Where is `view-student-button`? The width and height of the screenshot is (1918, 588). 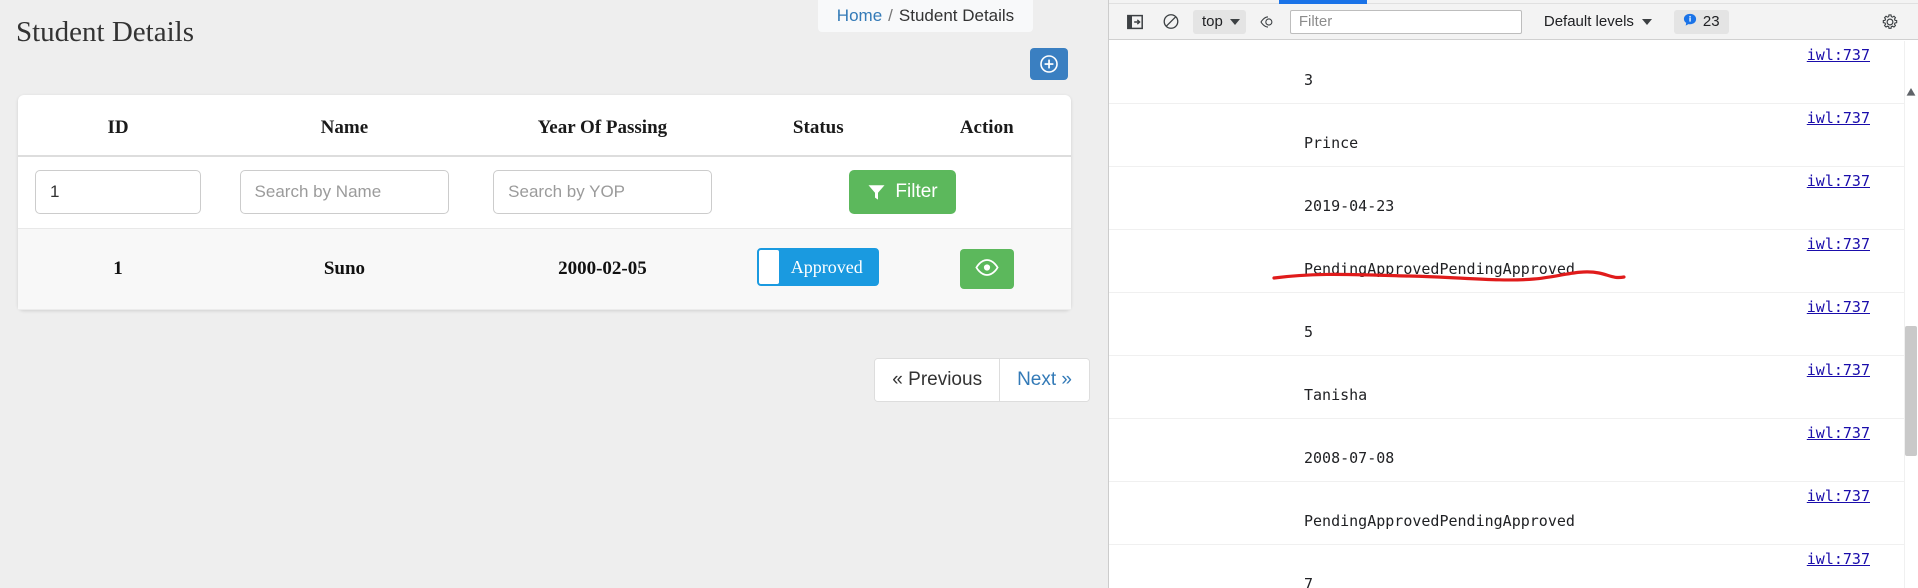
view-student-button is located at coordinates (986, 269).